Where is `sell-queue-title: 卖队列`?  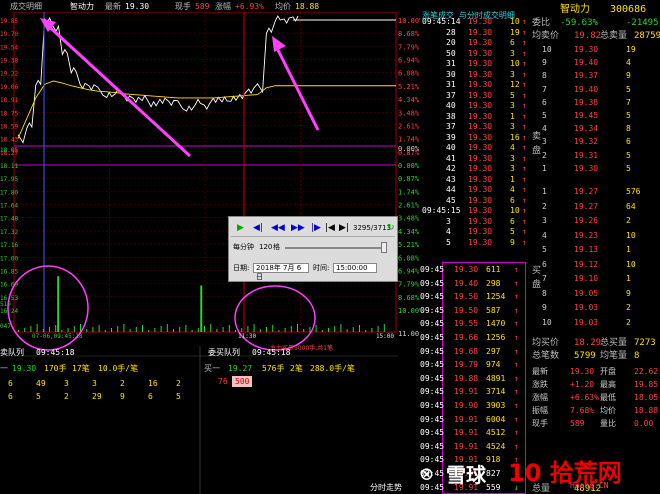
sell-queue-title: 卖队列 is located at coordinates (12, 352).